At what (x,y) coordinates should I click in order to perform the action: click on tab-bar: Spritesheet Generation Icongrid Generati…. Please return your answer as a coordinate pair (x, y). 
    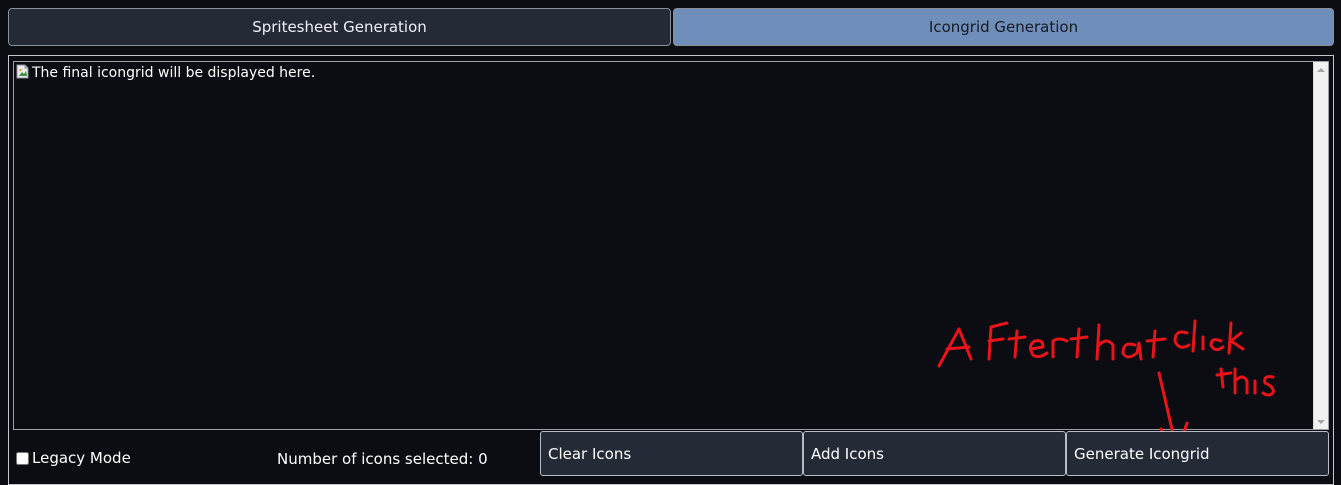
    Looking at the image, I should click on (671, 28).